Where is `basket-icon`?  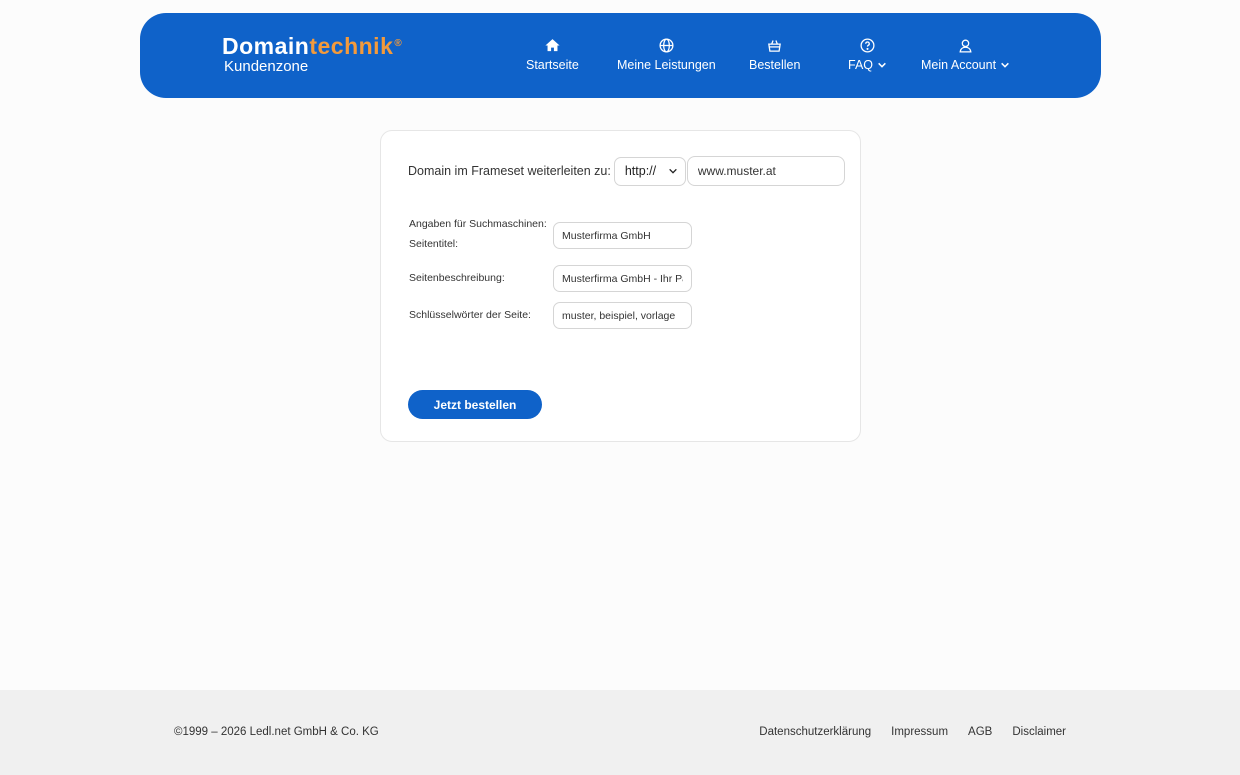 basket-icon is located at coordinates (775, 46).